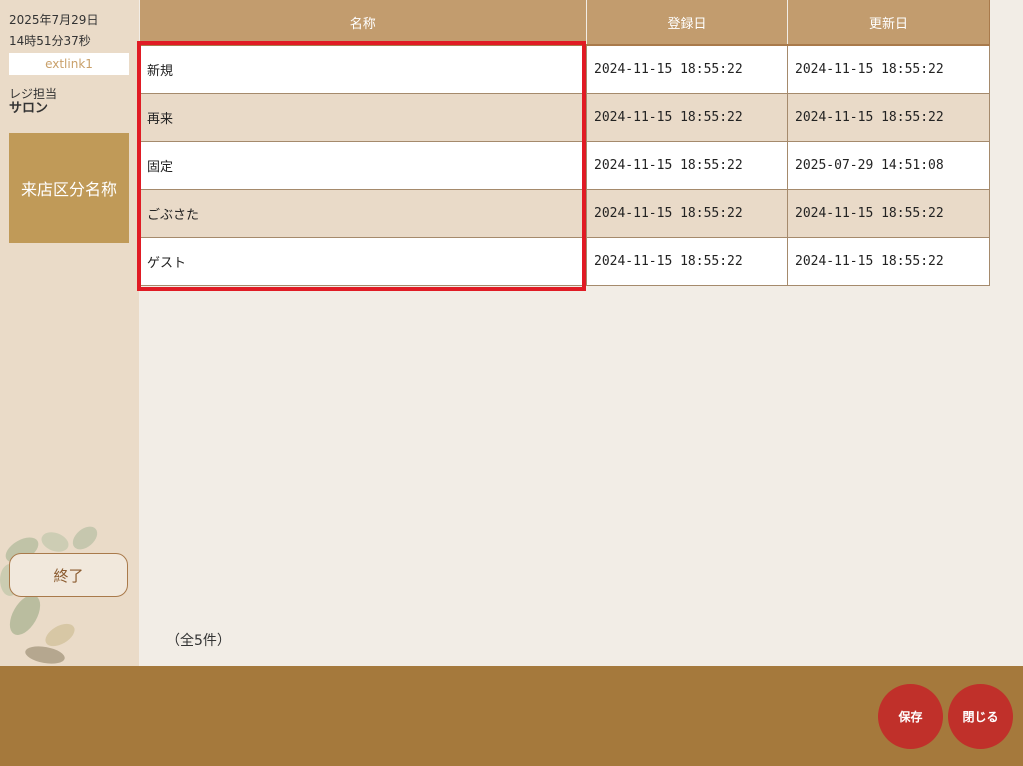 The width and height of the screenshot is (1023, 766). Describe the element at coordinates (363, 69) in the screenshot. I see `cell-name: 新規` at that location.